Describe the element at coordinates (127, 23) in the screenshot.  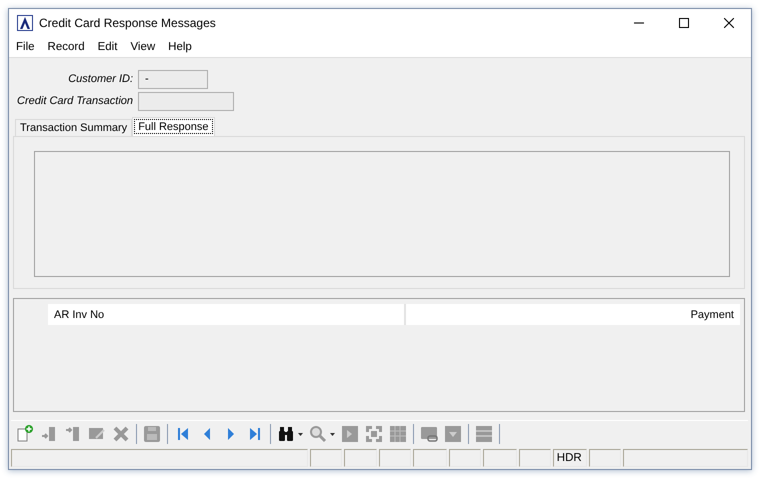
I see `window-title: Credit Card Response Messages` at that location.